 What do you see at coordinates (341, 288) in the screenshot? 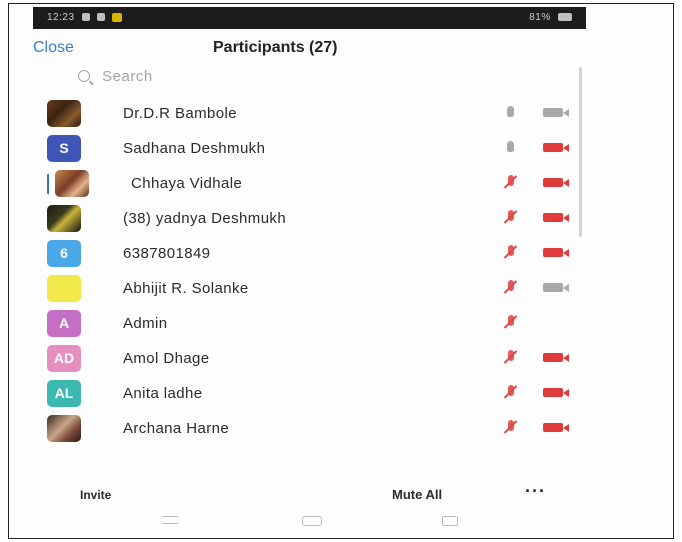
I see `participant-row: Abhijit R. Solanke` at bounding box center [341, 288].